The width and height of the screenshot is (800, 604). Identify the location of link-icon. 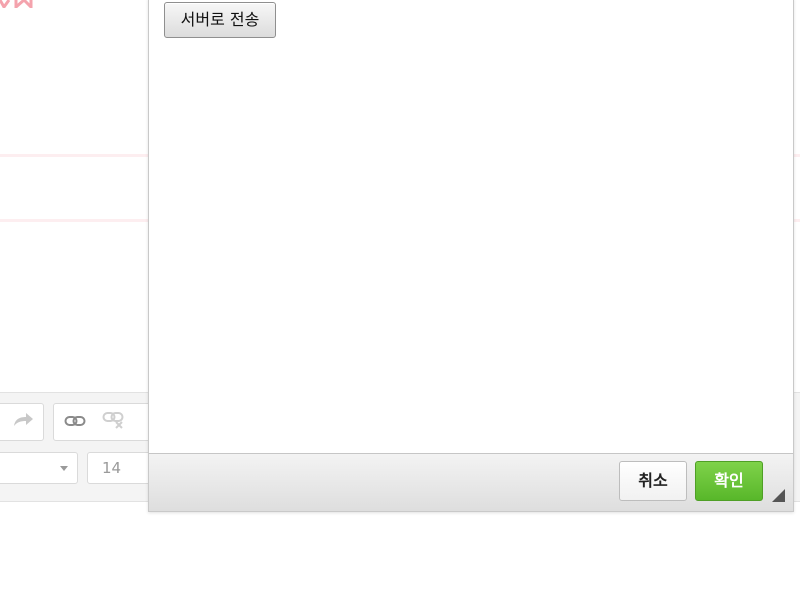
(75, 422).